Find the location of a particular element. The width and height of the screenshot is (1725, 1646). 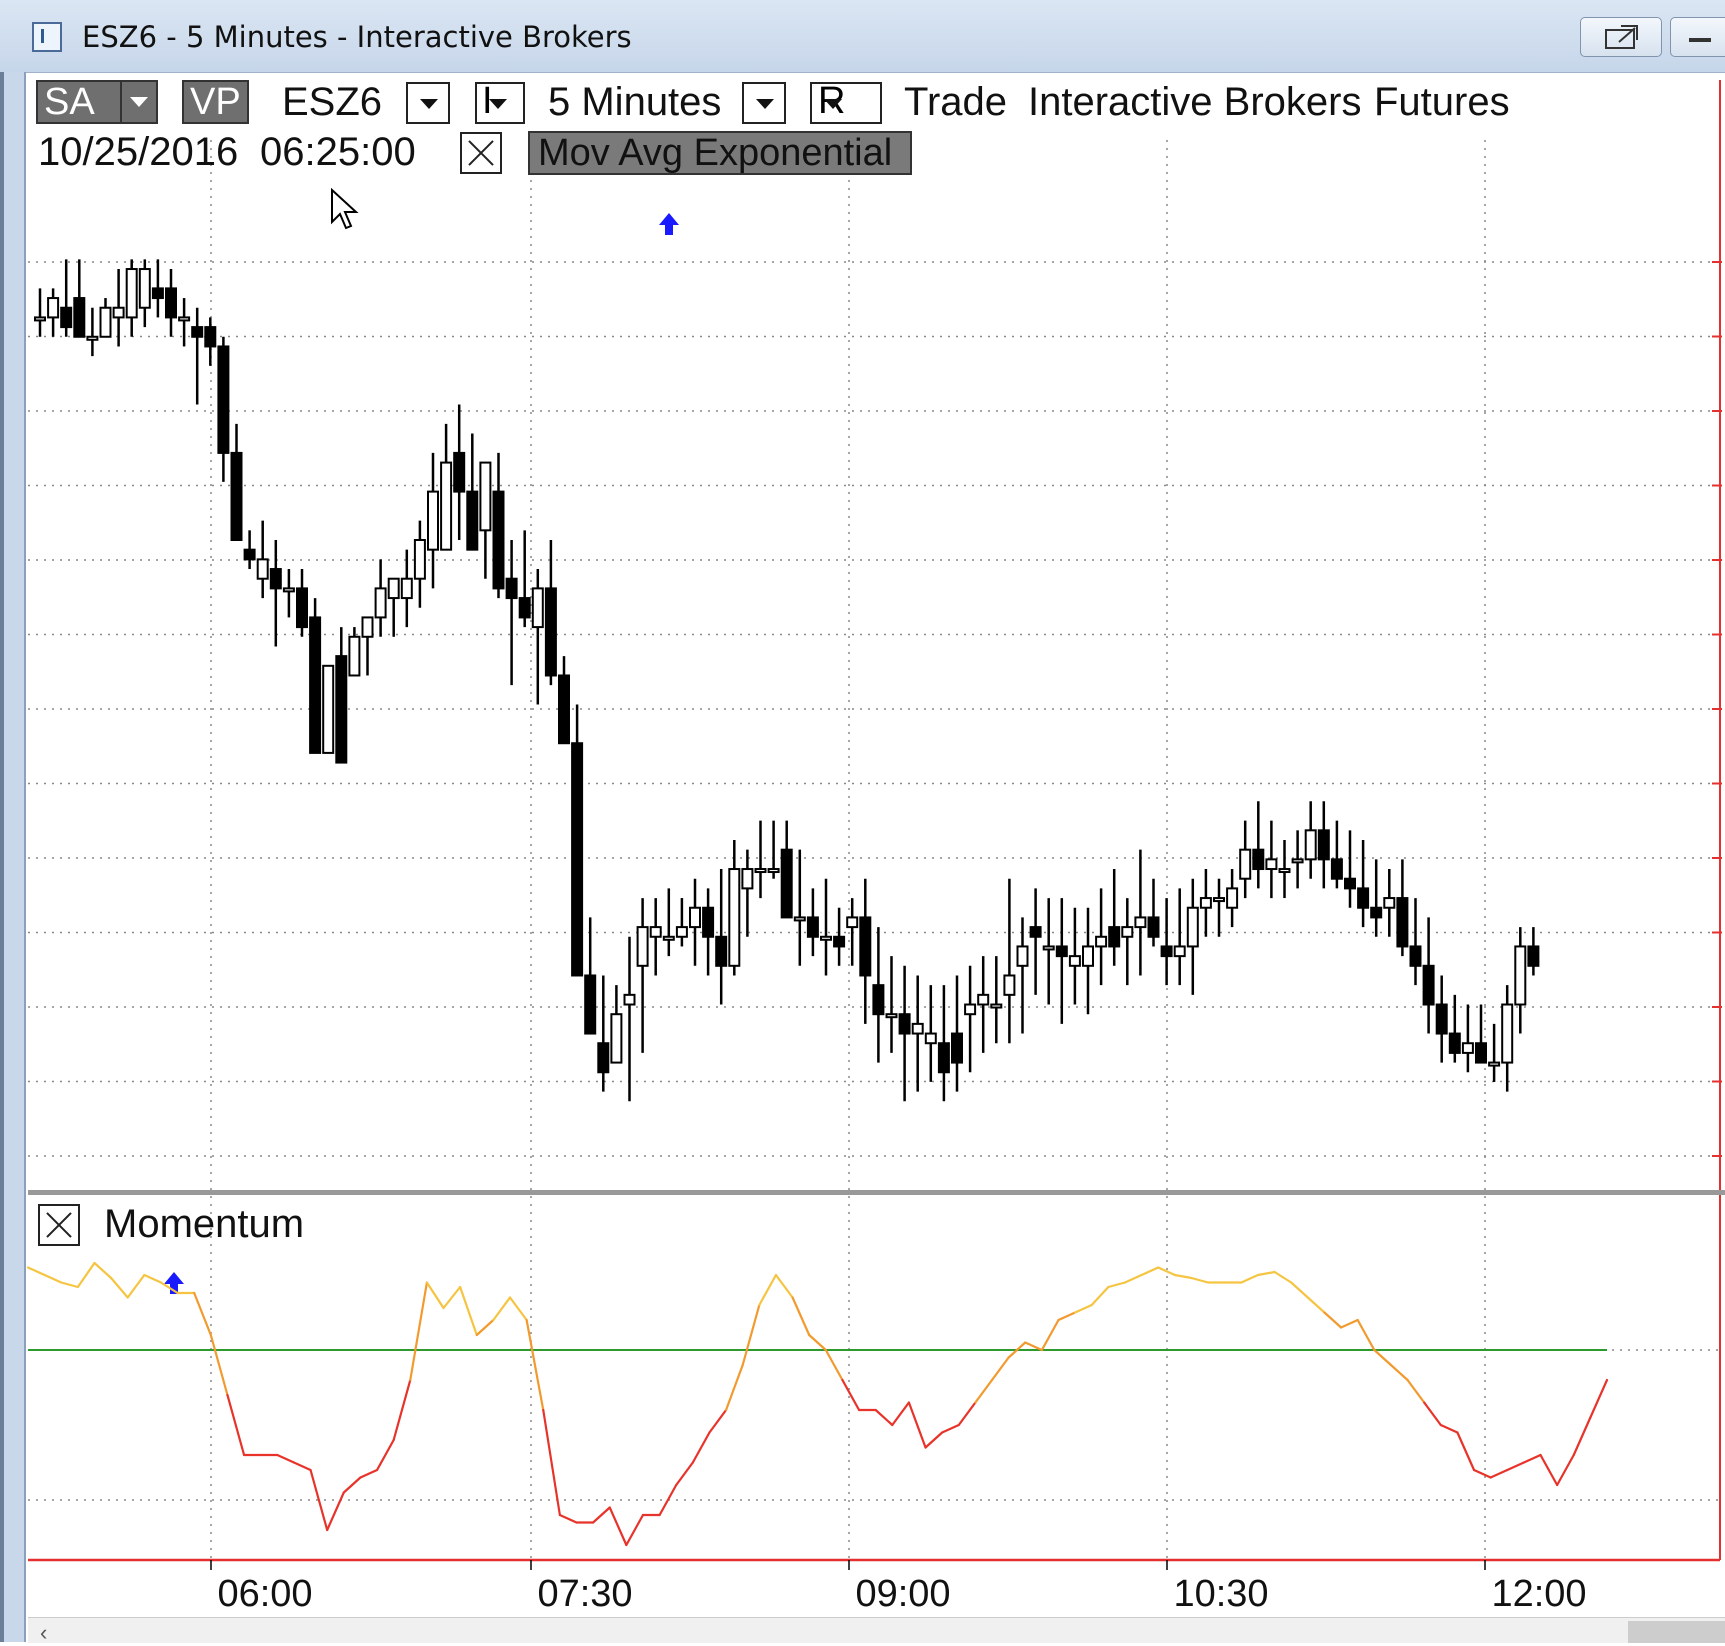

data-type-label: Trade is located at coordinates (955, 102).